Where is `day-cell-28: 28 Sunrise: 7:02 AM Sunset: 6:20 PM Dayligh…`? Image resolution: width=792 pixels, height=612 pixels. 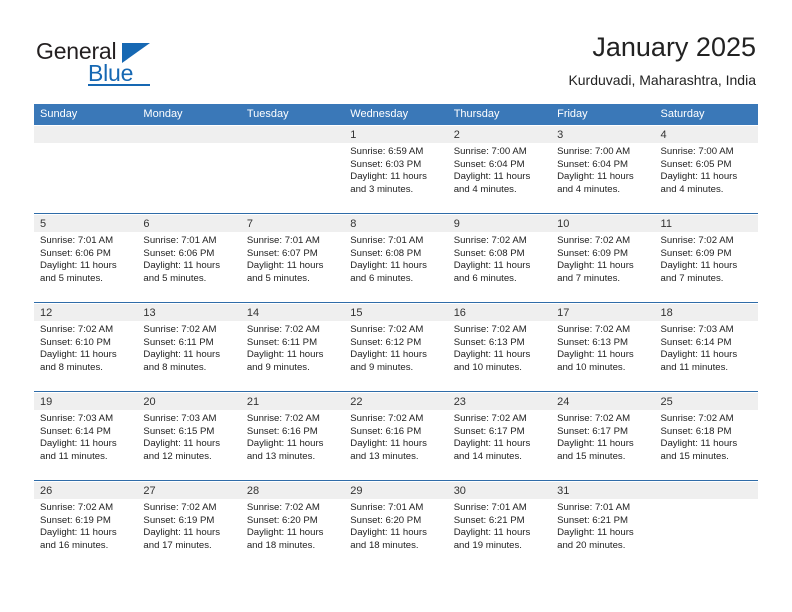 day-cell-28: 28 Sunrise: 7:02 AM Sunset: 6:20 PM Dayligh… is located at coordinates (292, 525).